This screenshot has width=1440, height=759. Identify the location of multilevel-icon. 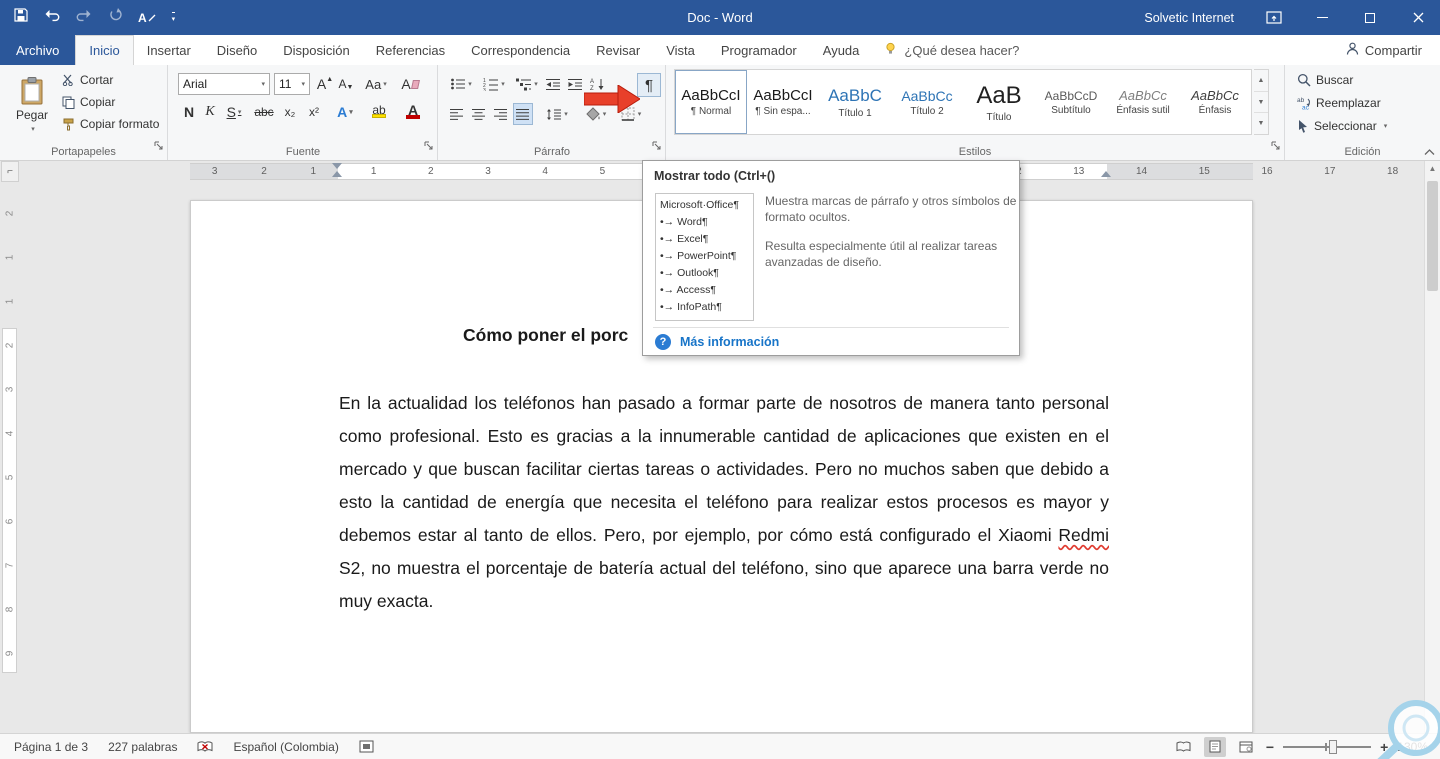
(524, 84).